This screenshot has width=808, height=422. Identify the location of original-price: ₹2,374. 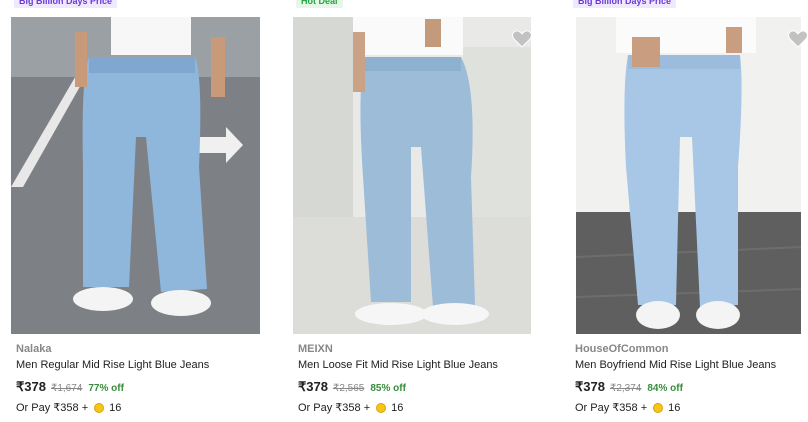
(625, 388).